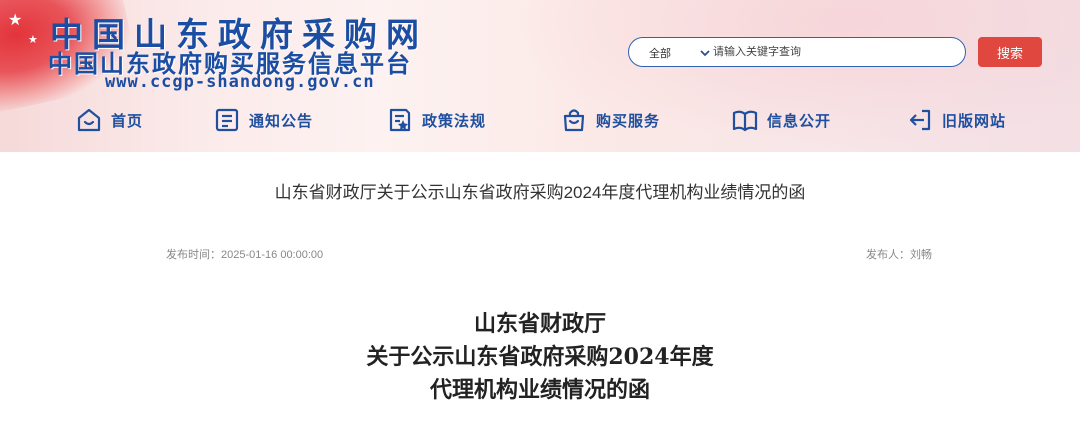  Describe the element at coordinates (240, 82) in the screenshot. I see `site-logo-url: www.ccgp-shandong.gov.cn` at that location.